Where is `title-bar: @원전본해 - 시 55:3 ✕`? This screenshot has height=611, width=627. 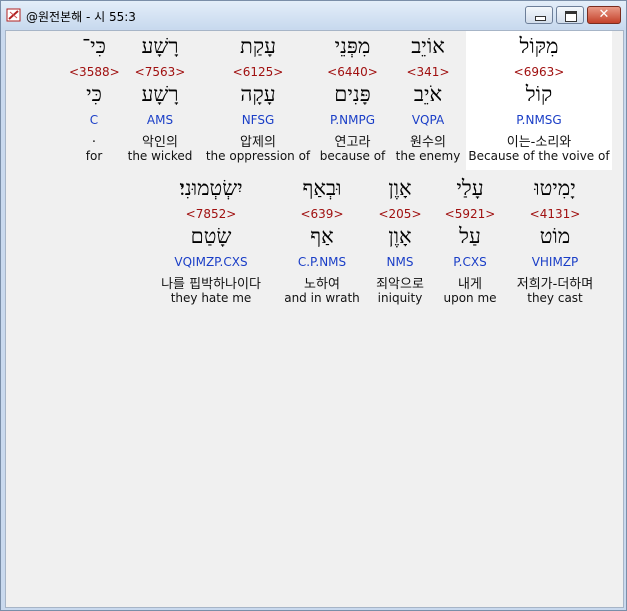 title-bar: @원전본해 - 시 55:3 ✕ is located at coordinates (313, 15).